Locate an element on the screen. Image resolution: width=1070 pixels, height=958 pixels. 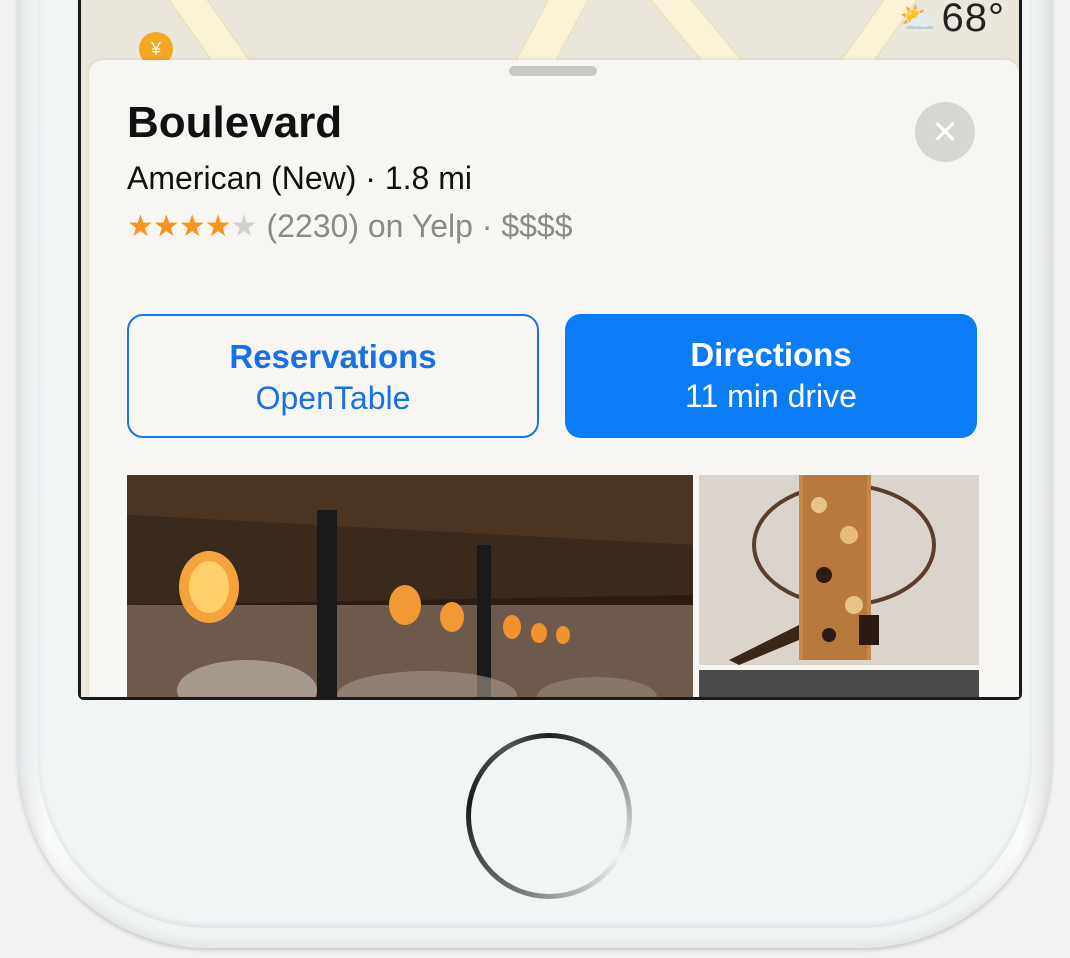
food-photo is located at coordinates (839, 683).